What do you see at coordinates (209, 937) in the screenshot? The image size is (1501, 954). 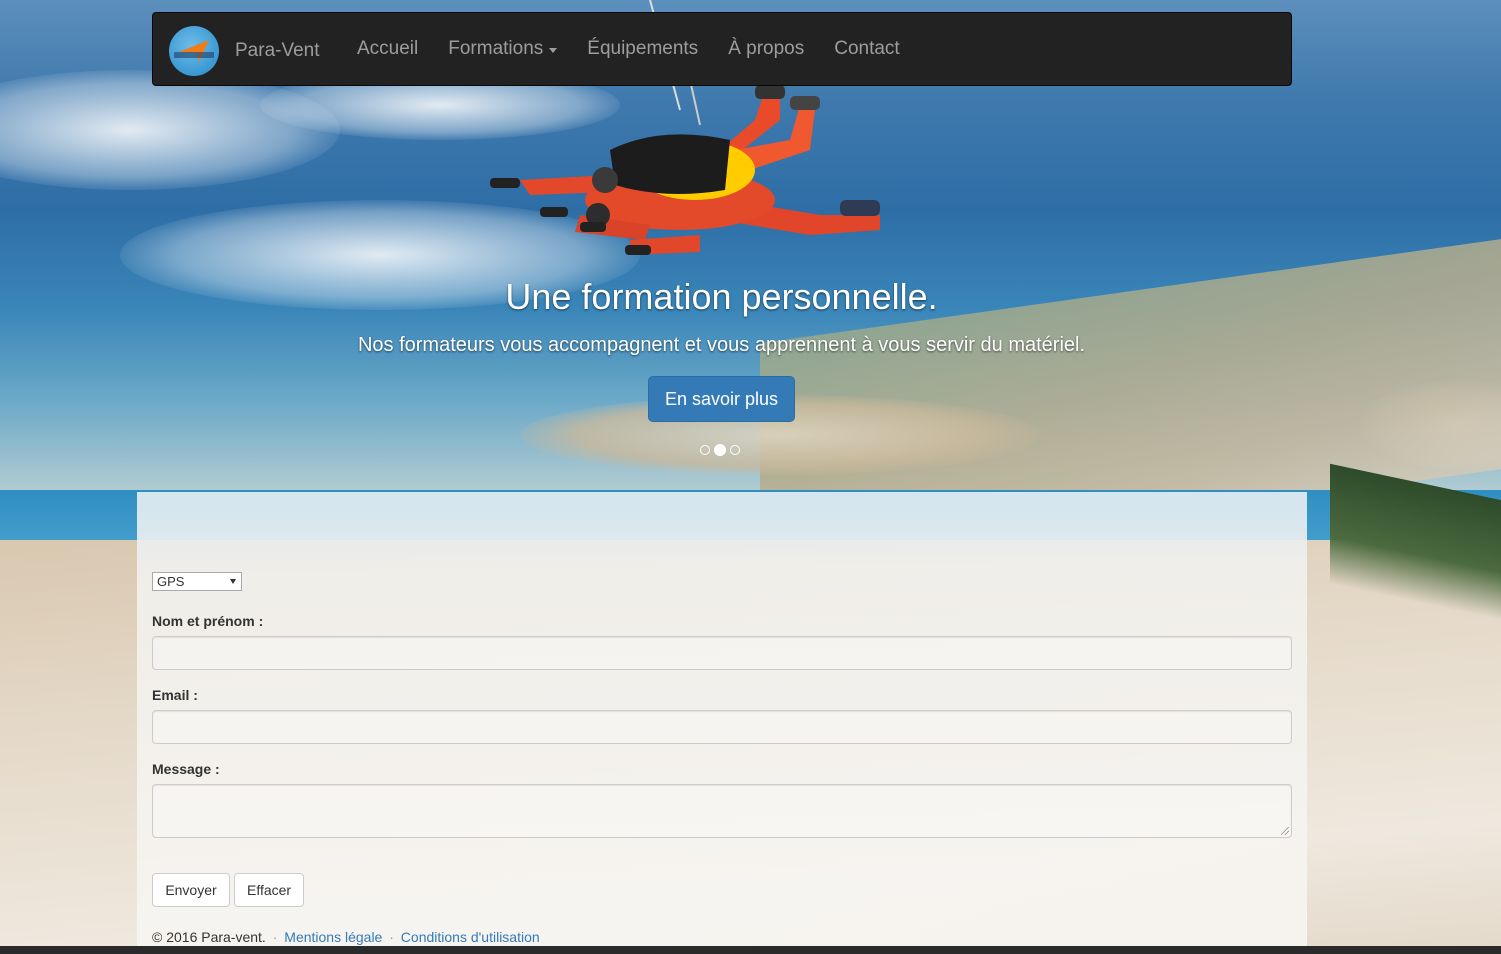 I see `copyright-text: © 2016 Para-vent.` at bounding box center [209, 937].